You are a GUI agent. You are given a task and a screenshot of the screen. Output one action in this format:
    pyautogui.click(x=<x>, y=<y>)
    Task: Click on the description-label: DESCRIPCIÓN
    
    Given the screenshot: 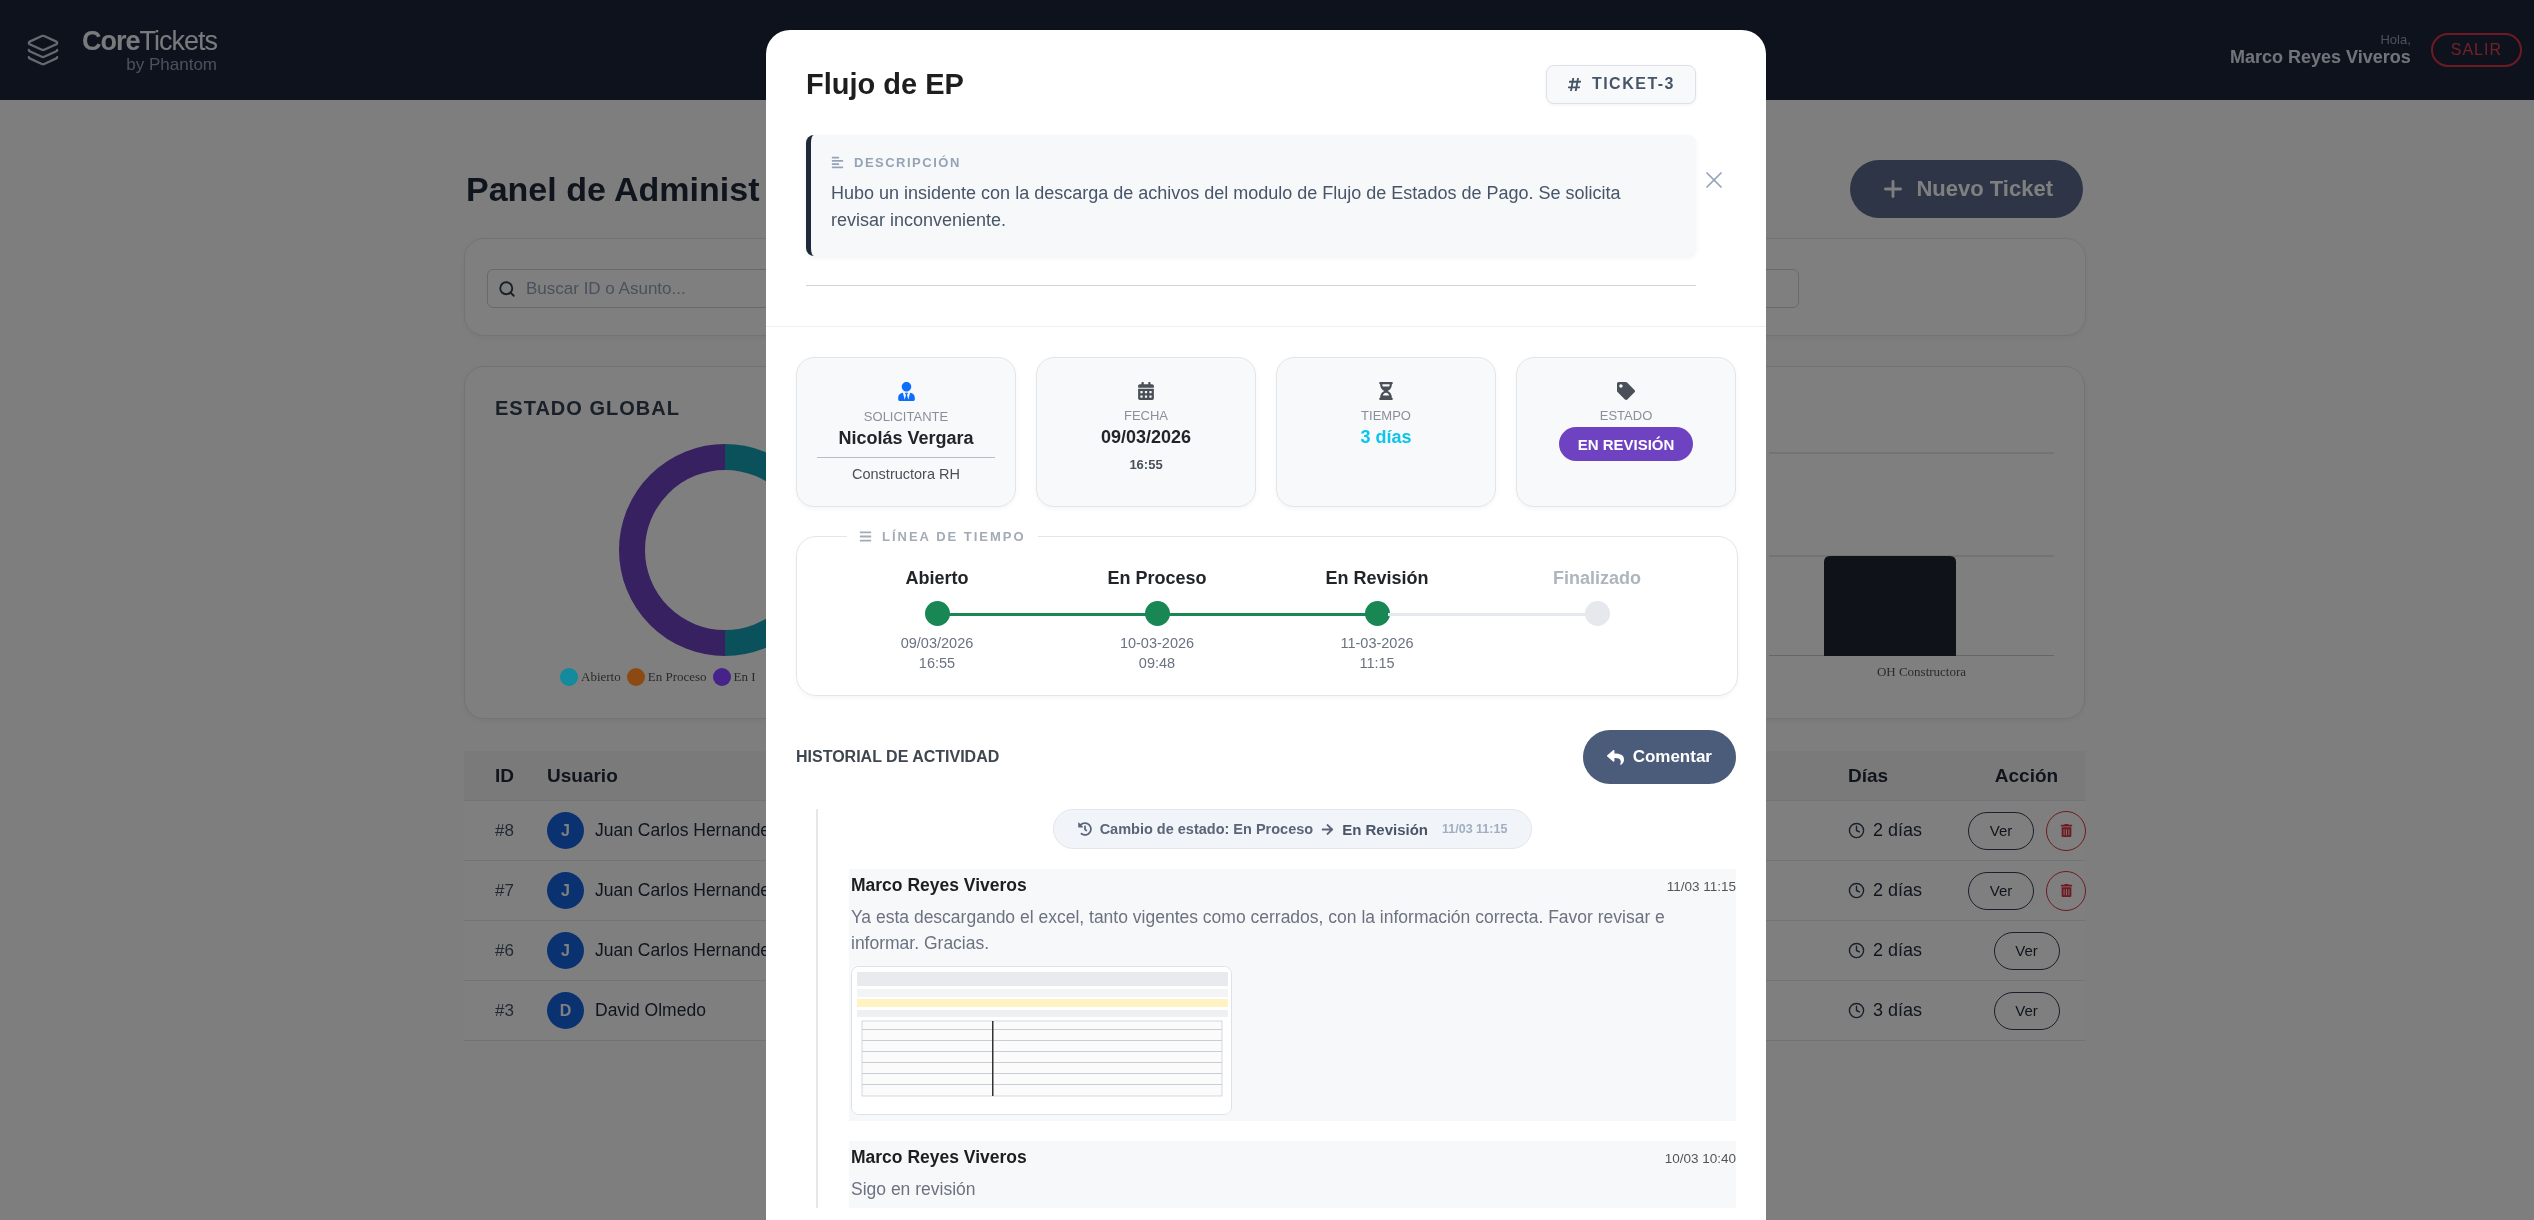 What is the action you would take?
    pyautogui.click(x=907, y=162)
    